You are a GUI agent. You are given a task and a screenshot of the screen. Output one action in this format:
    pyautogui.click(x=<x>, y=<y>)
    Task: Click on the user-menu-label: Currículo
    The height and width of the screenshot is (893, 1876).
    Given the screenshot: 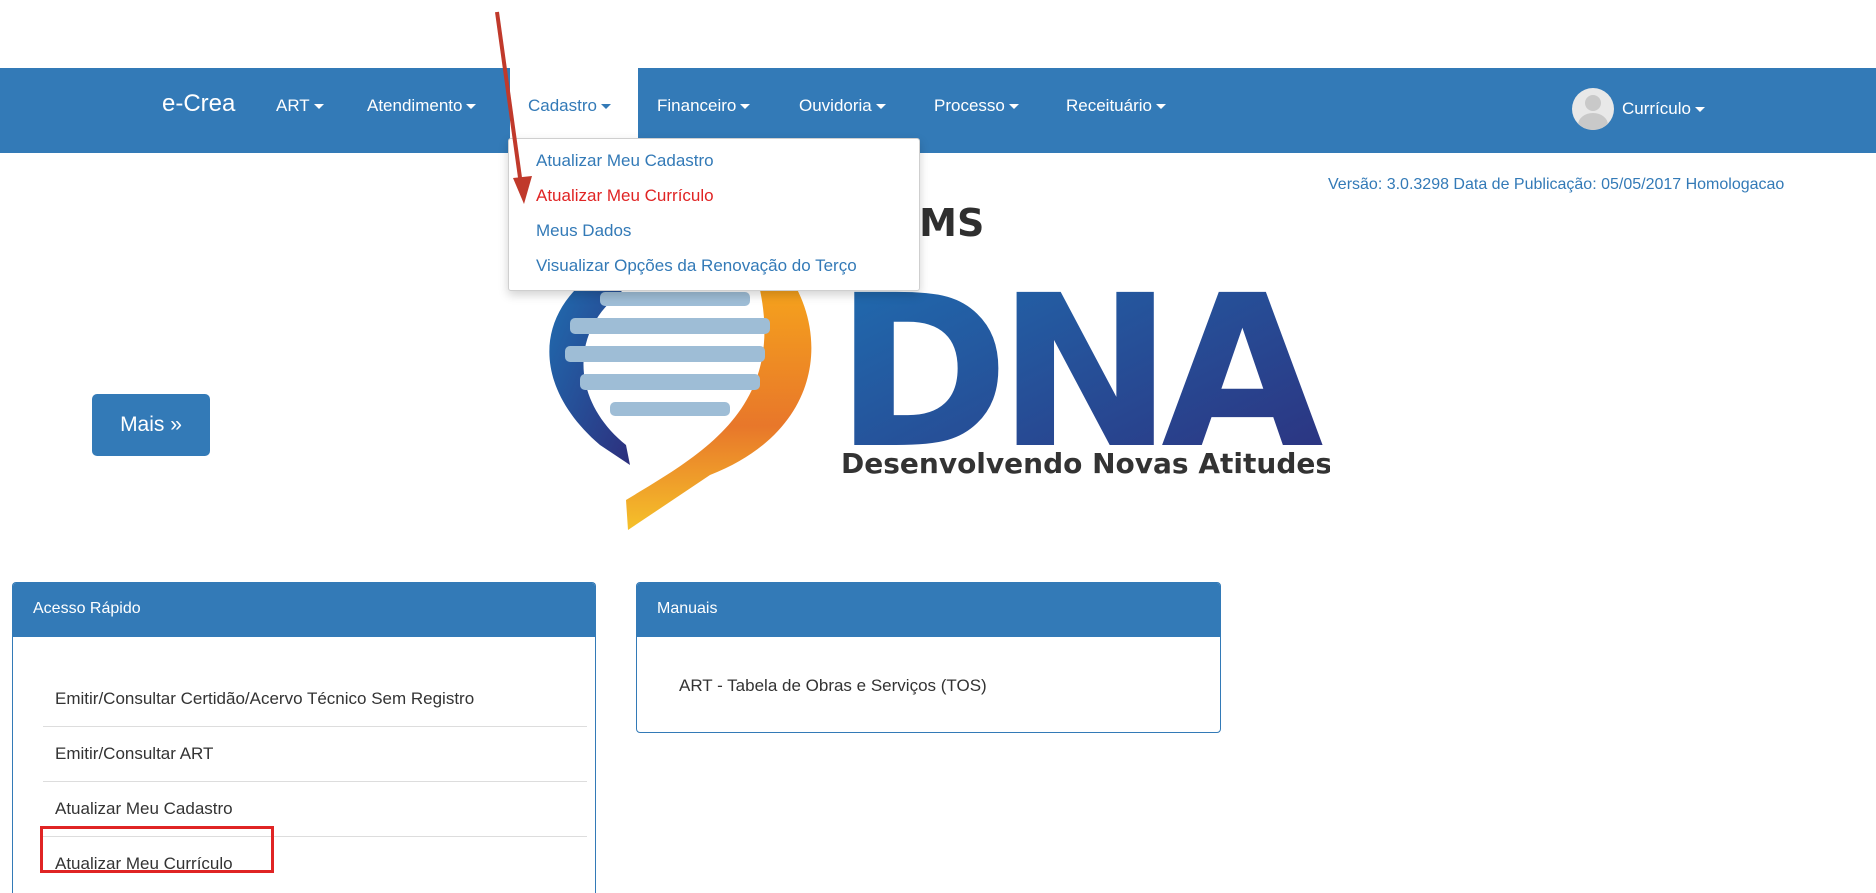 What is the action you would take?
    pyautogui.click(x=1663, y=109)
    